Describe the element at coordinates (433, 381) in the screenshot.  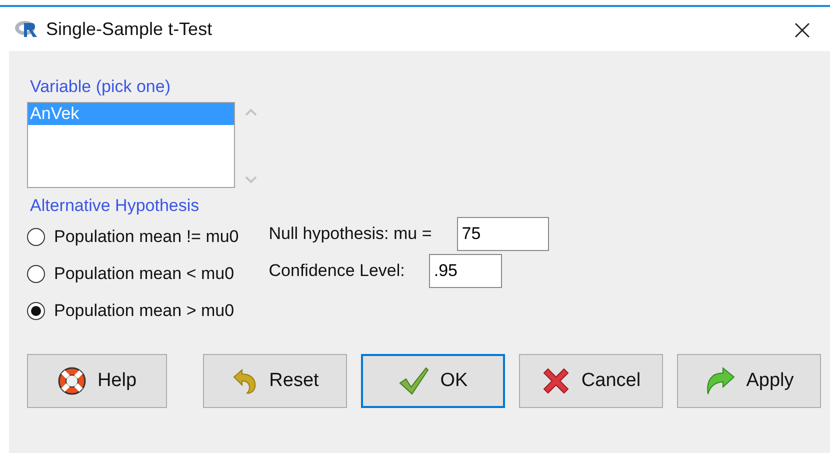
I see `ok-button: OK` at that location.